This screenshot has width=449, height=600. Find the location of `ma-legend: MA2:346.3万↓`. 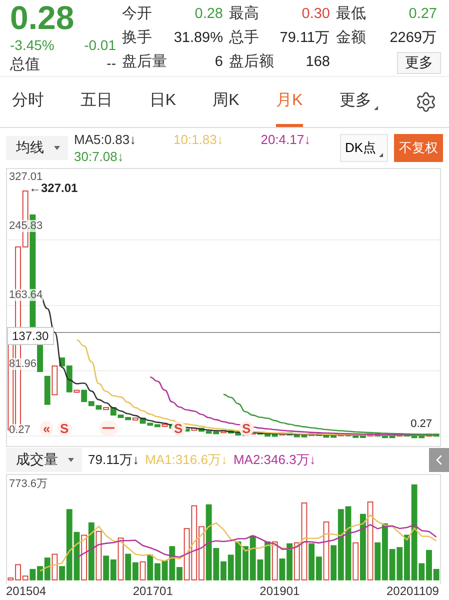

ma-legend: MA2:346.3万↓ is located at coordinates (274, 460).